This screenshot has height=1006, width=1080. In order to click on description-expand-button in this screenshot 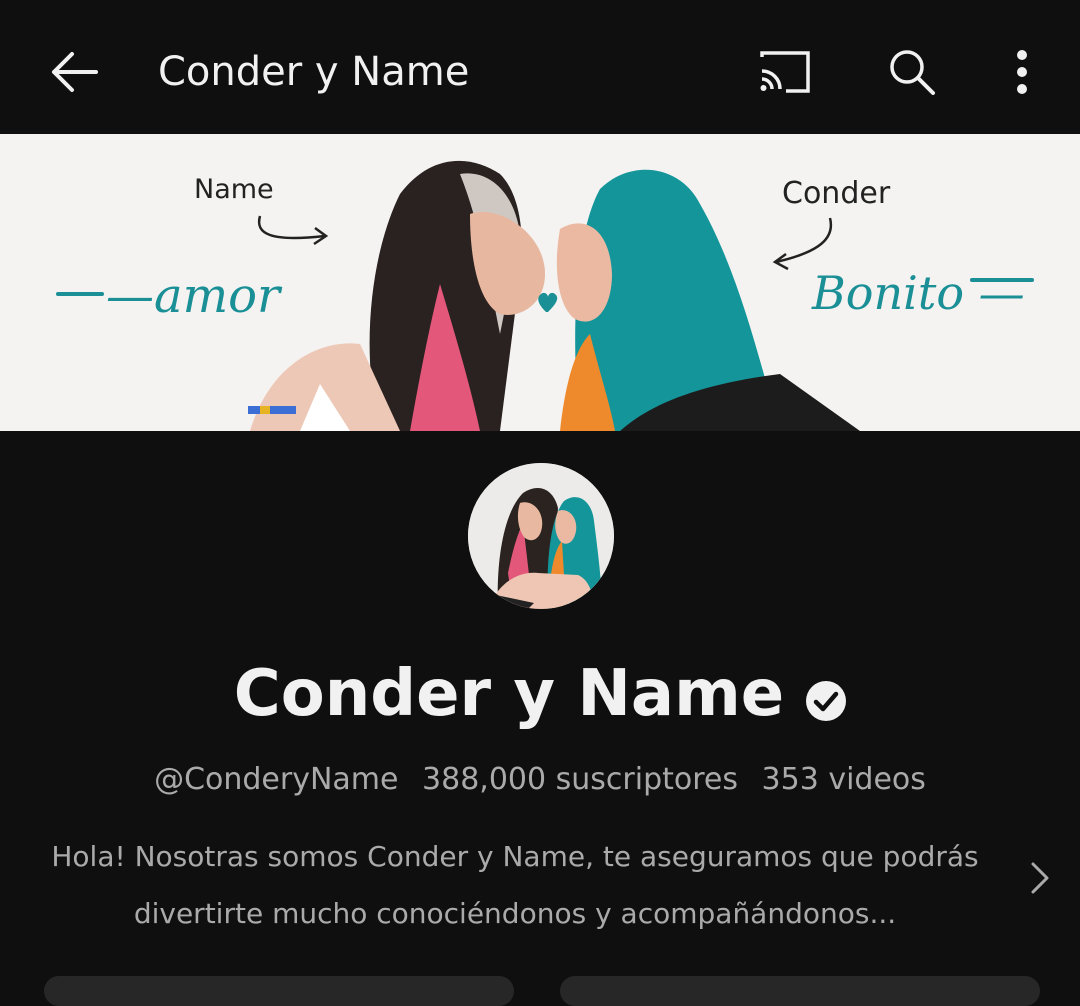, I will do `click(1040, 878)`.